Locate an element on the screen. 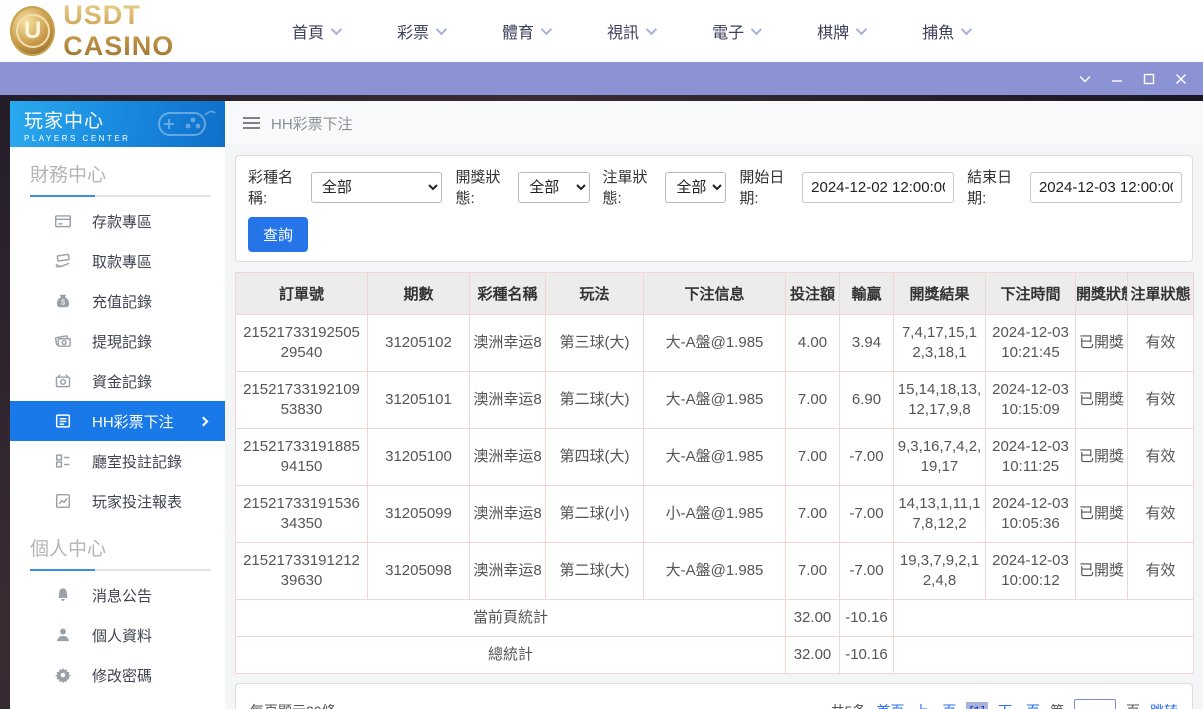 Image resolution: width=1203 pixels, height=709 pixels. nav-item: 首頁 is located at coordinates (317, 31).